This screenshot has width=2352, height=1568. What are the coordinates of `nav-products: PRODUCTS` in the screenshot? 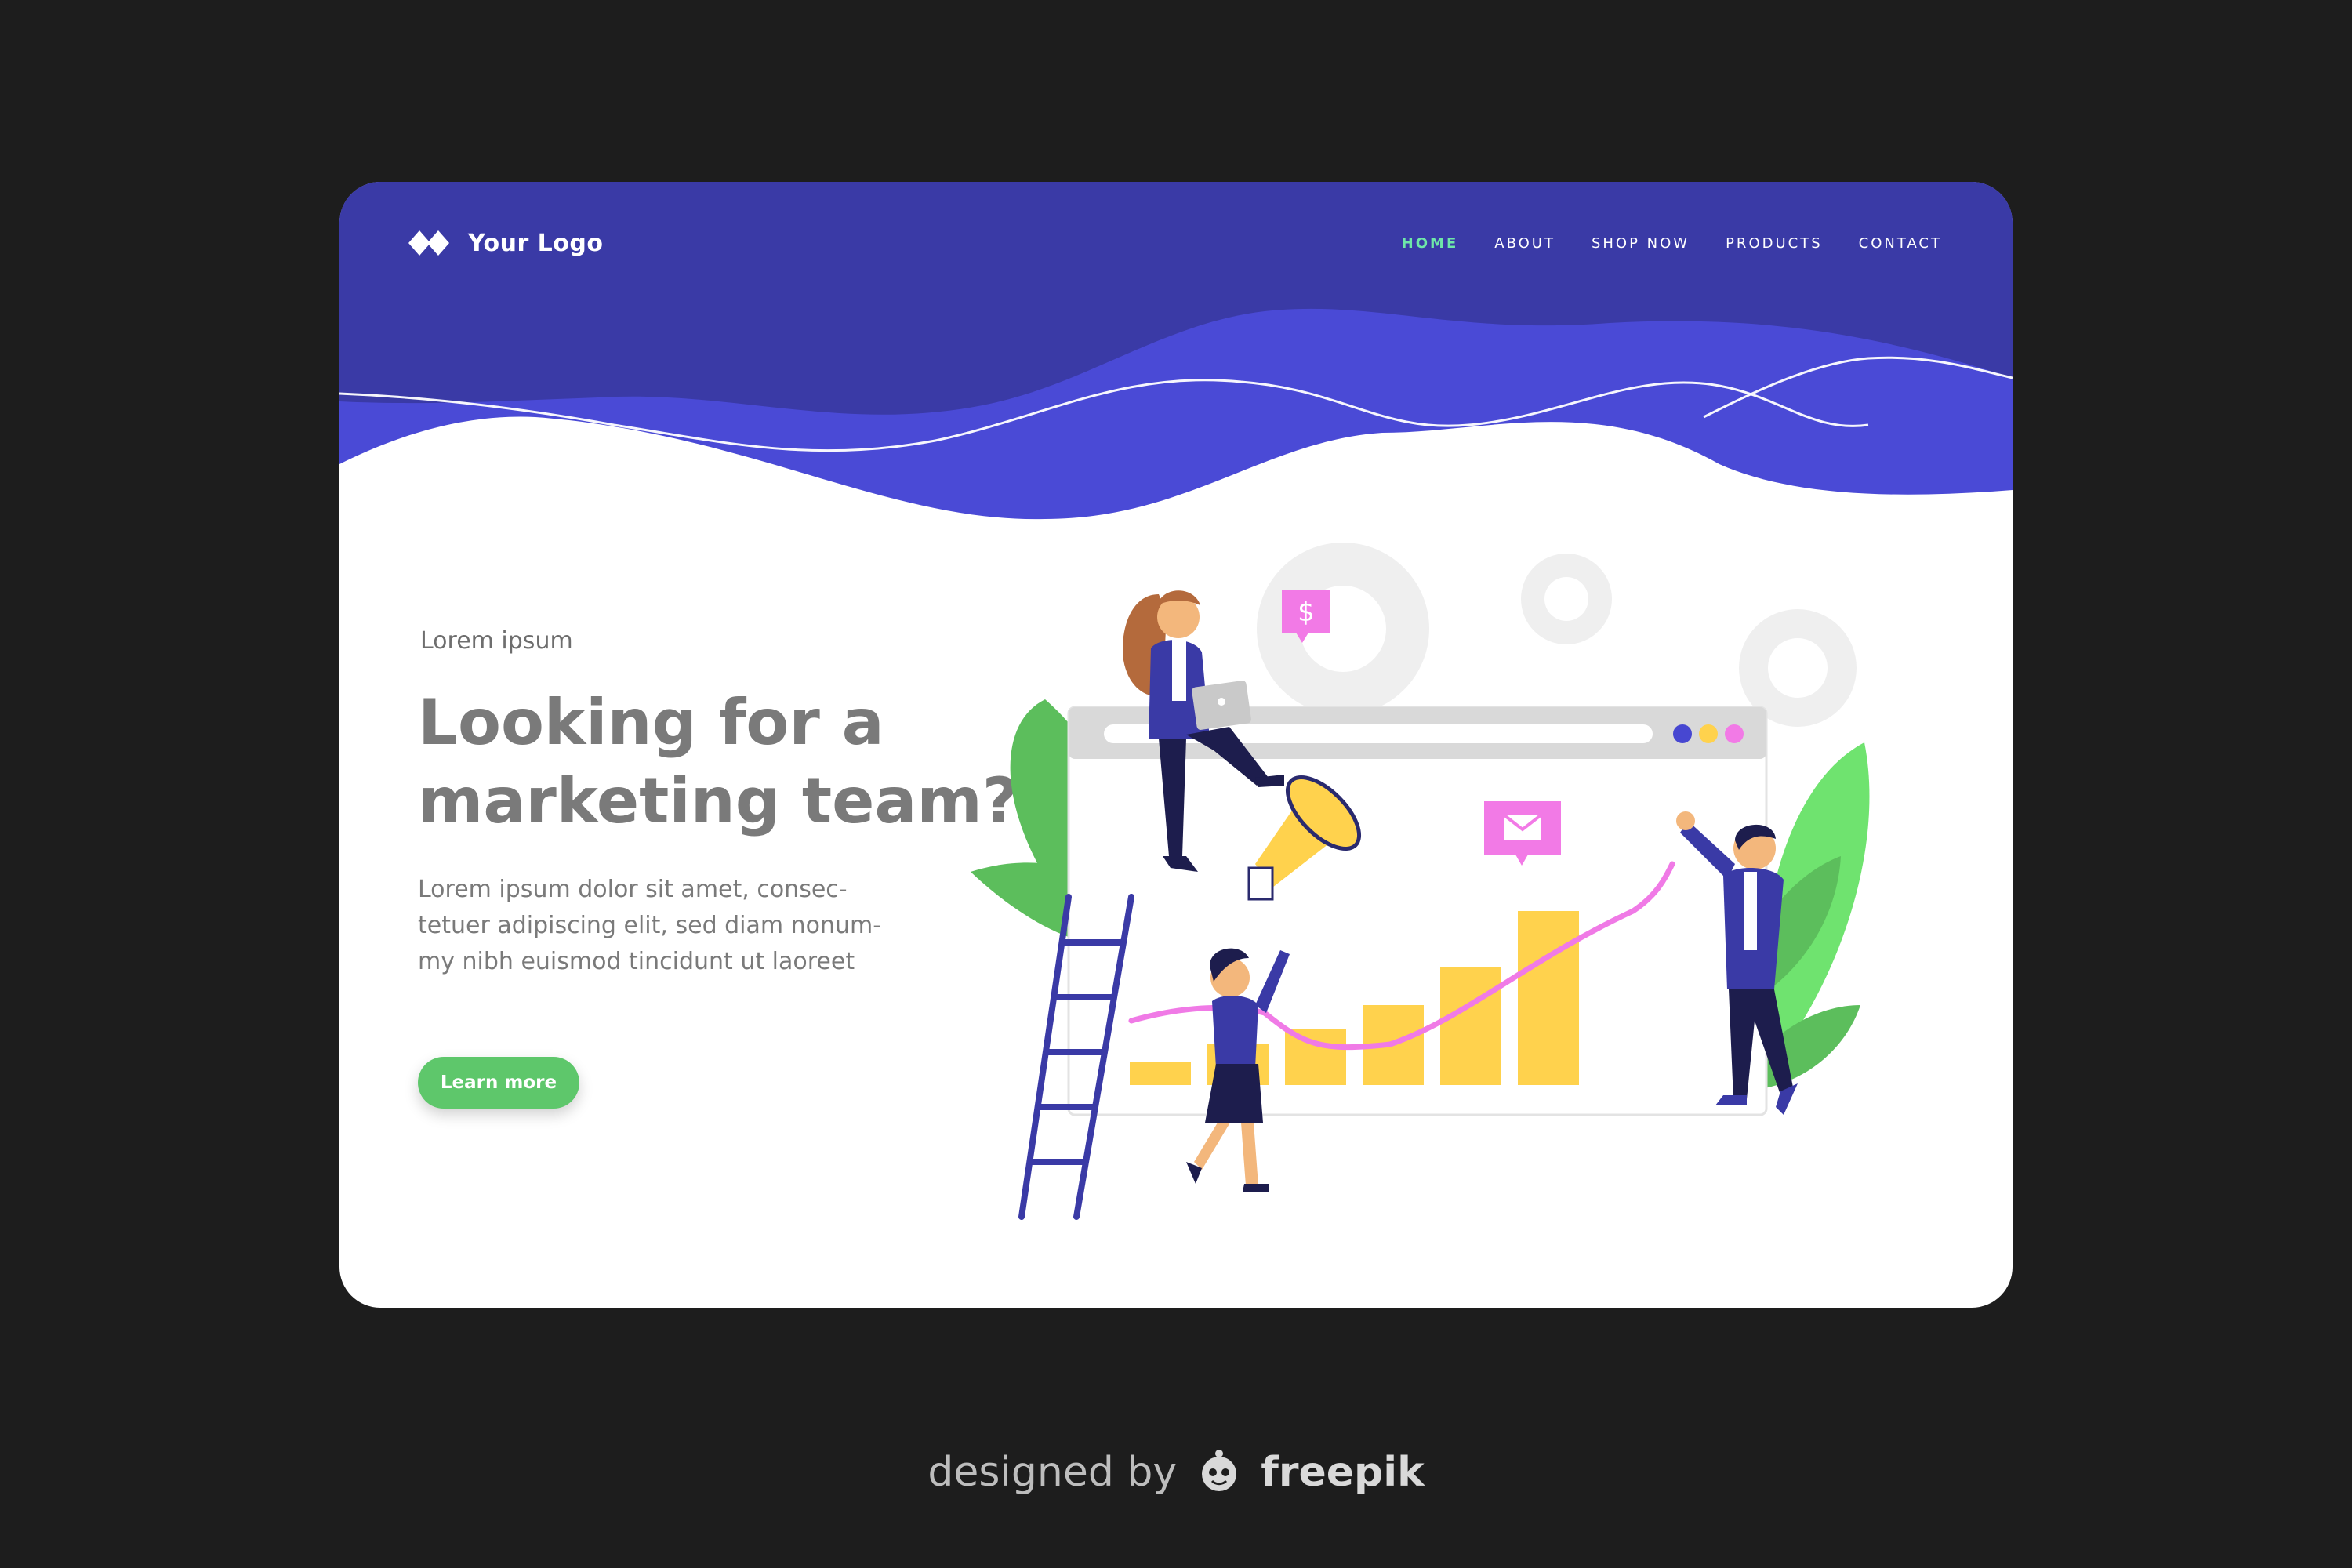 It's located at (1774, 243).